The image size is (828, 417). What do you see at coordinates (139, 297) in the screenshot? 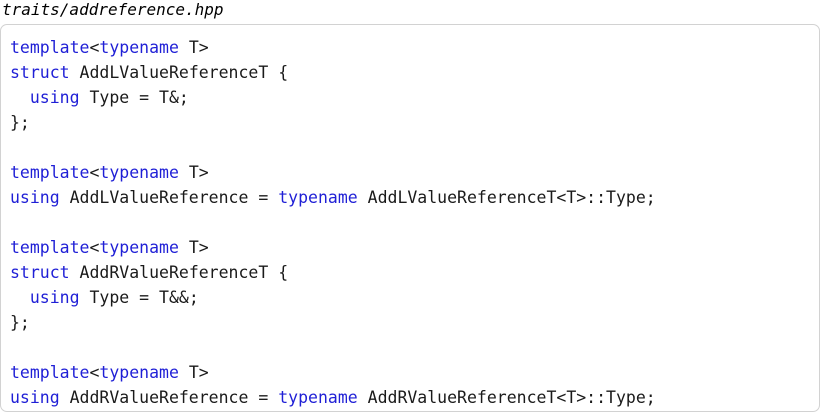
I see `code-text: Type = T&&;` at bounding box center [139, 297].